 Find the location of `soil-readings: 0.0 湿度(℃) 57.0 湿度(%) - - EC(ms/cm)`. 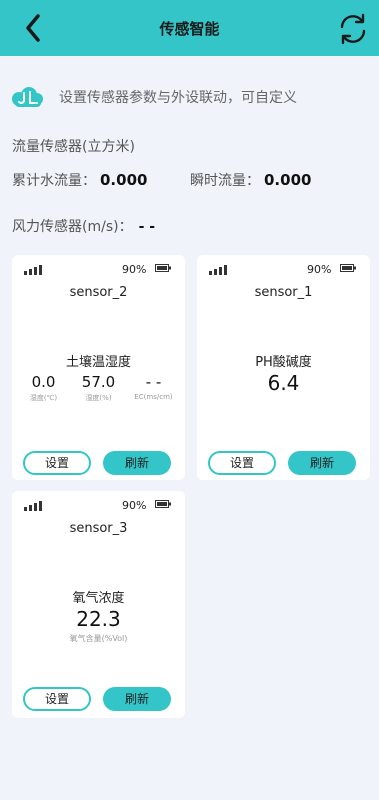

soil-readings: 0.0 湿度(℃) 57.0 湿度(%) - - EC(ms/cm) is located at coordinates (98, 388).